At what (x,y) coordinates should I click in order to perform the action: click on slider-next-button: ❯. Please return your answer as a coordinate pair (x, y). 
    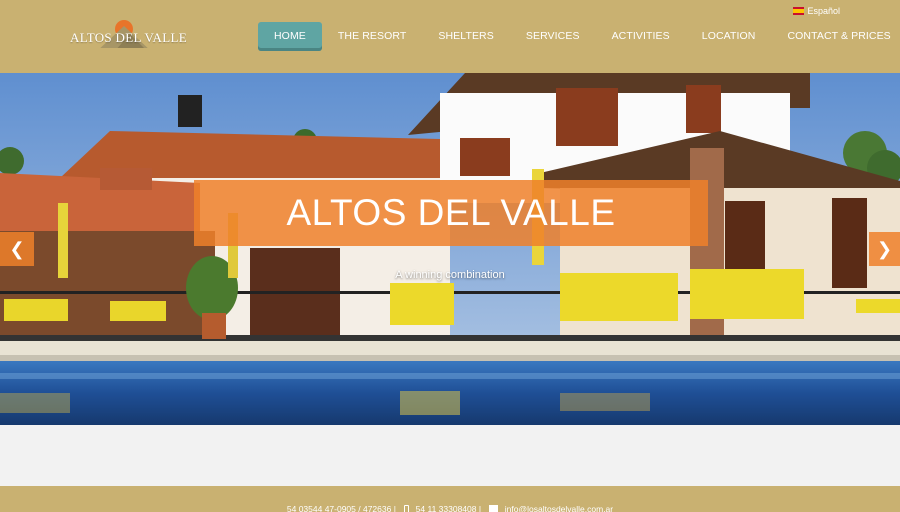
    Looking at the image, I should click on (884, 249).